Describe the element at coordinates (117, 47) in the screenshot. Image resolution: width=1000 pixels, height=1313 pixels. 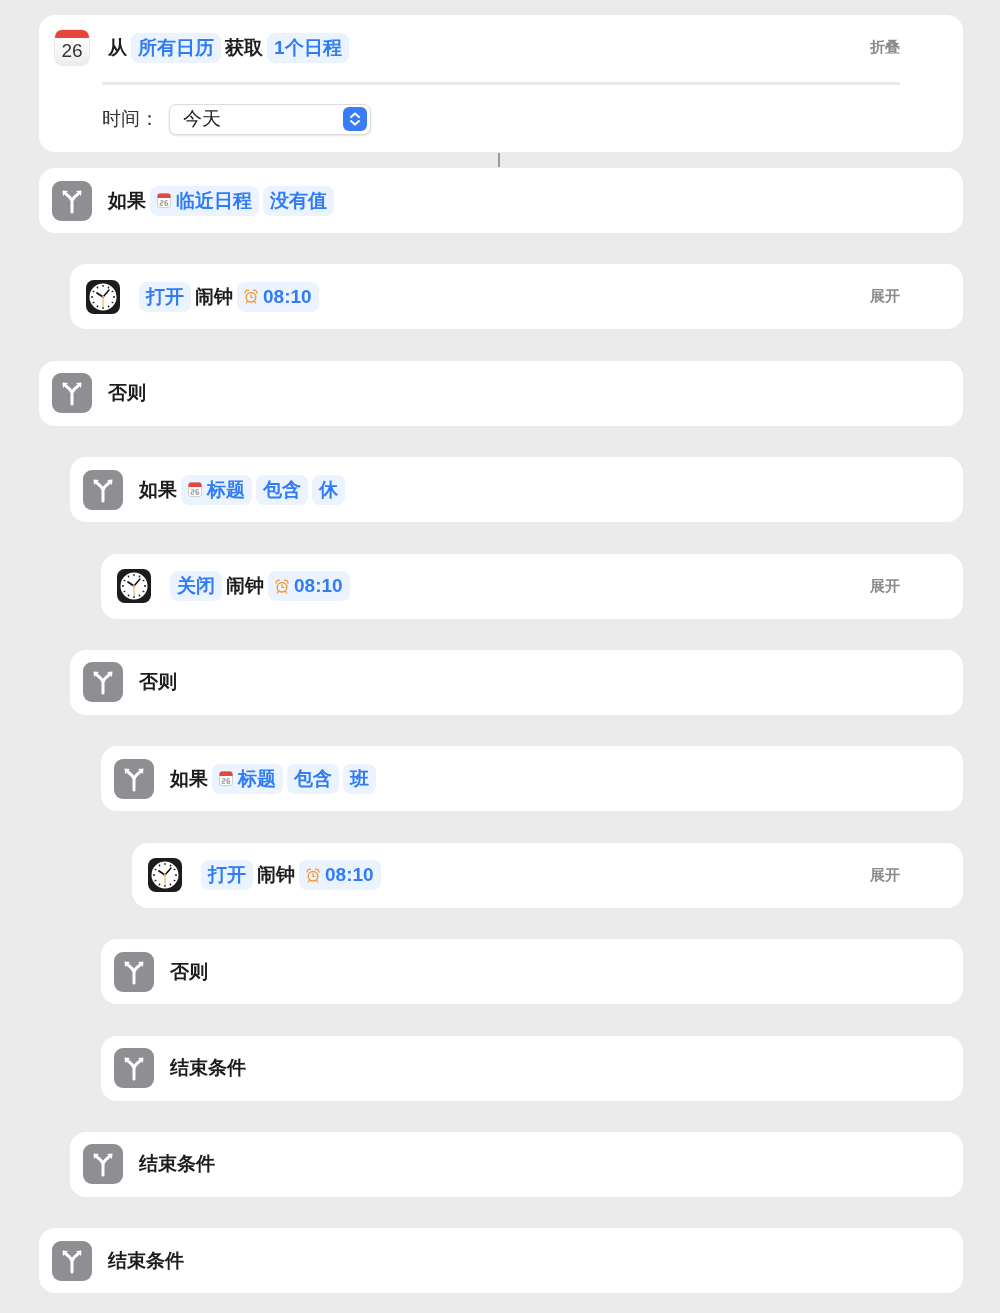
I see `action-label: 从` at that location.